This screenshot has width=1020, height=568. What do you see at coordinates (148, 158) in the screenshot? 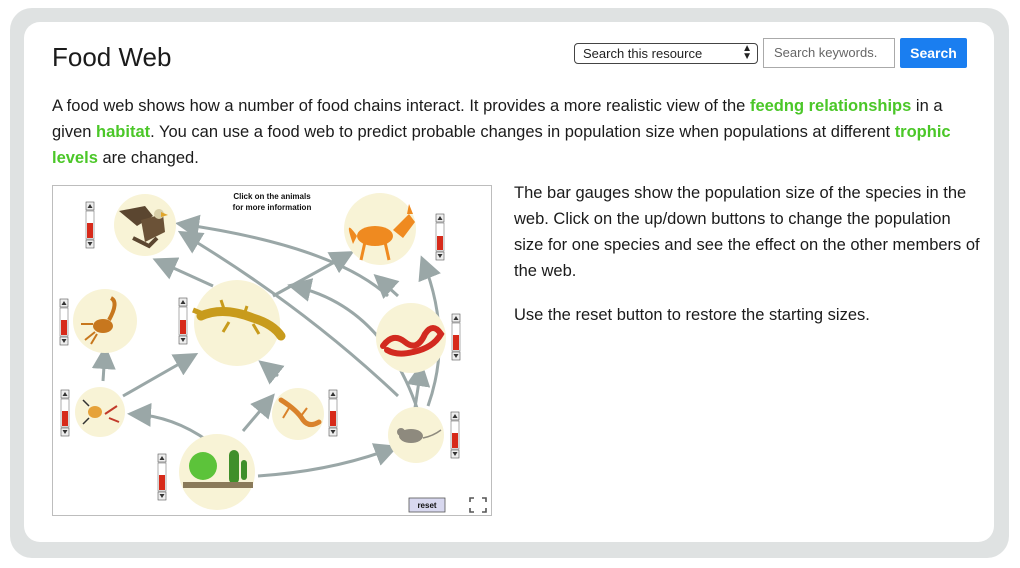
I see `intro-text: are changed.` at bounding box center [148, 158].